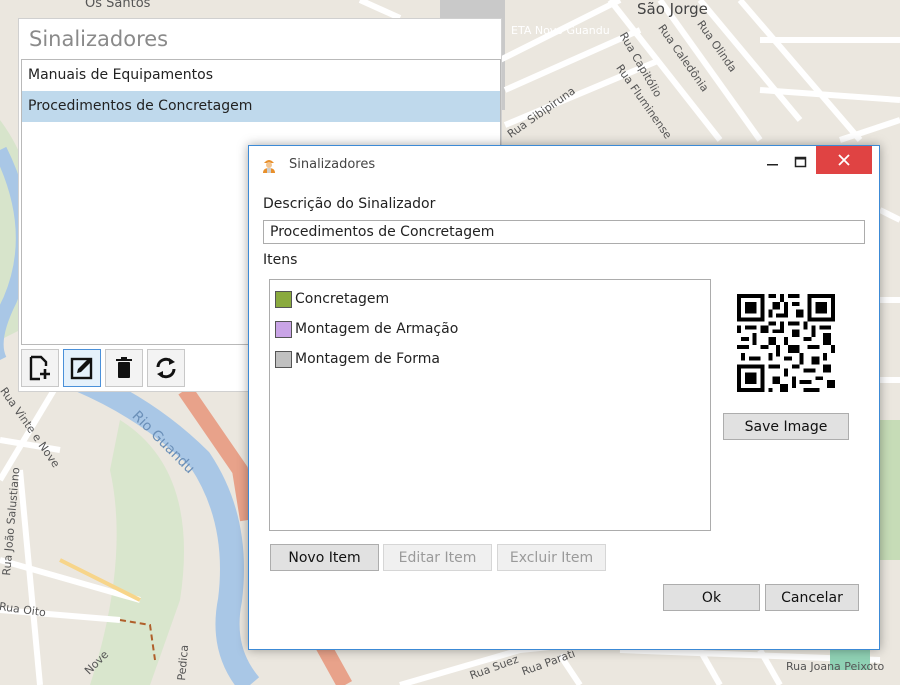 This screenshot has width=900, height=685. I want to click on edit-icon, so click(81, 368).